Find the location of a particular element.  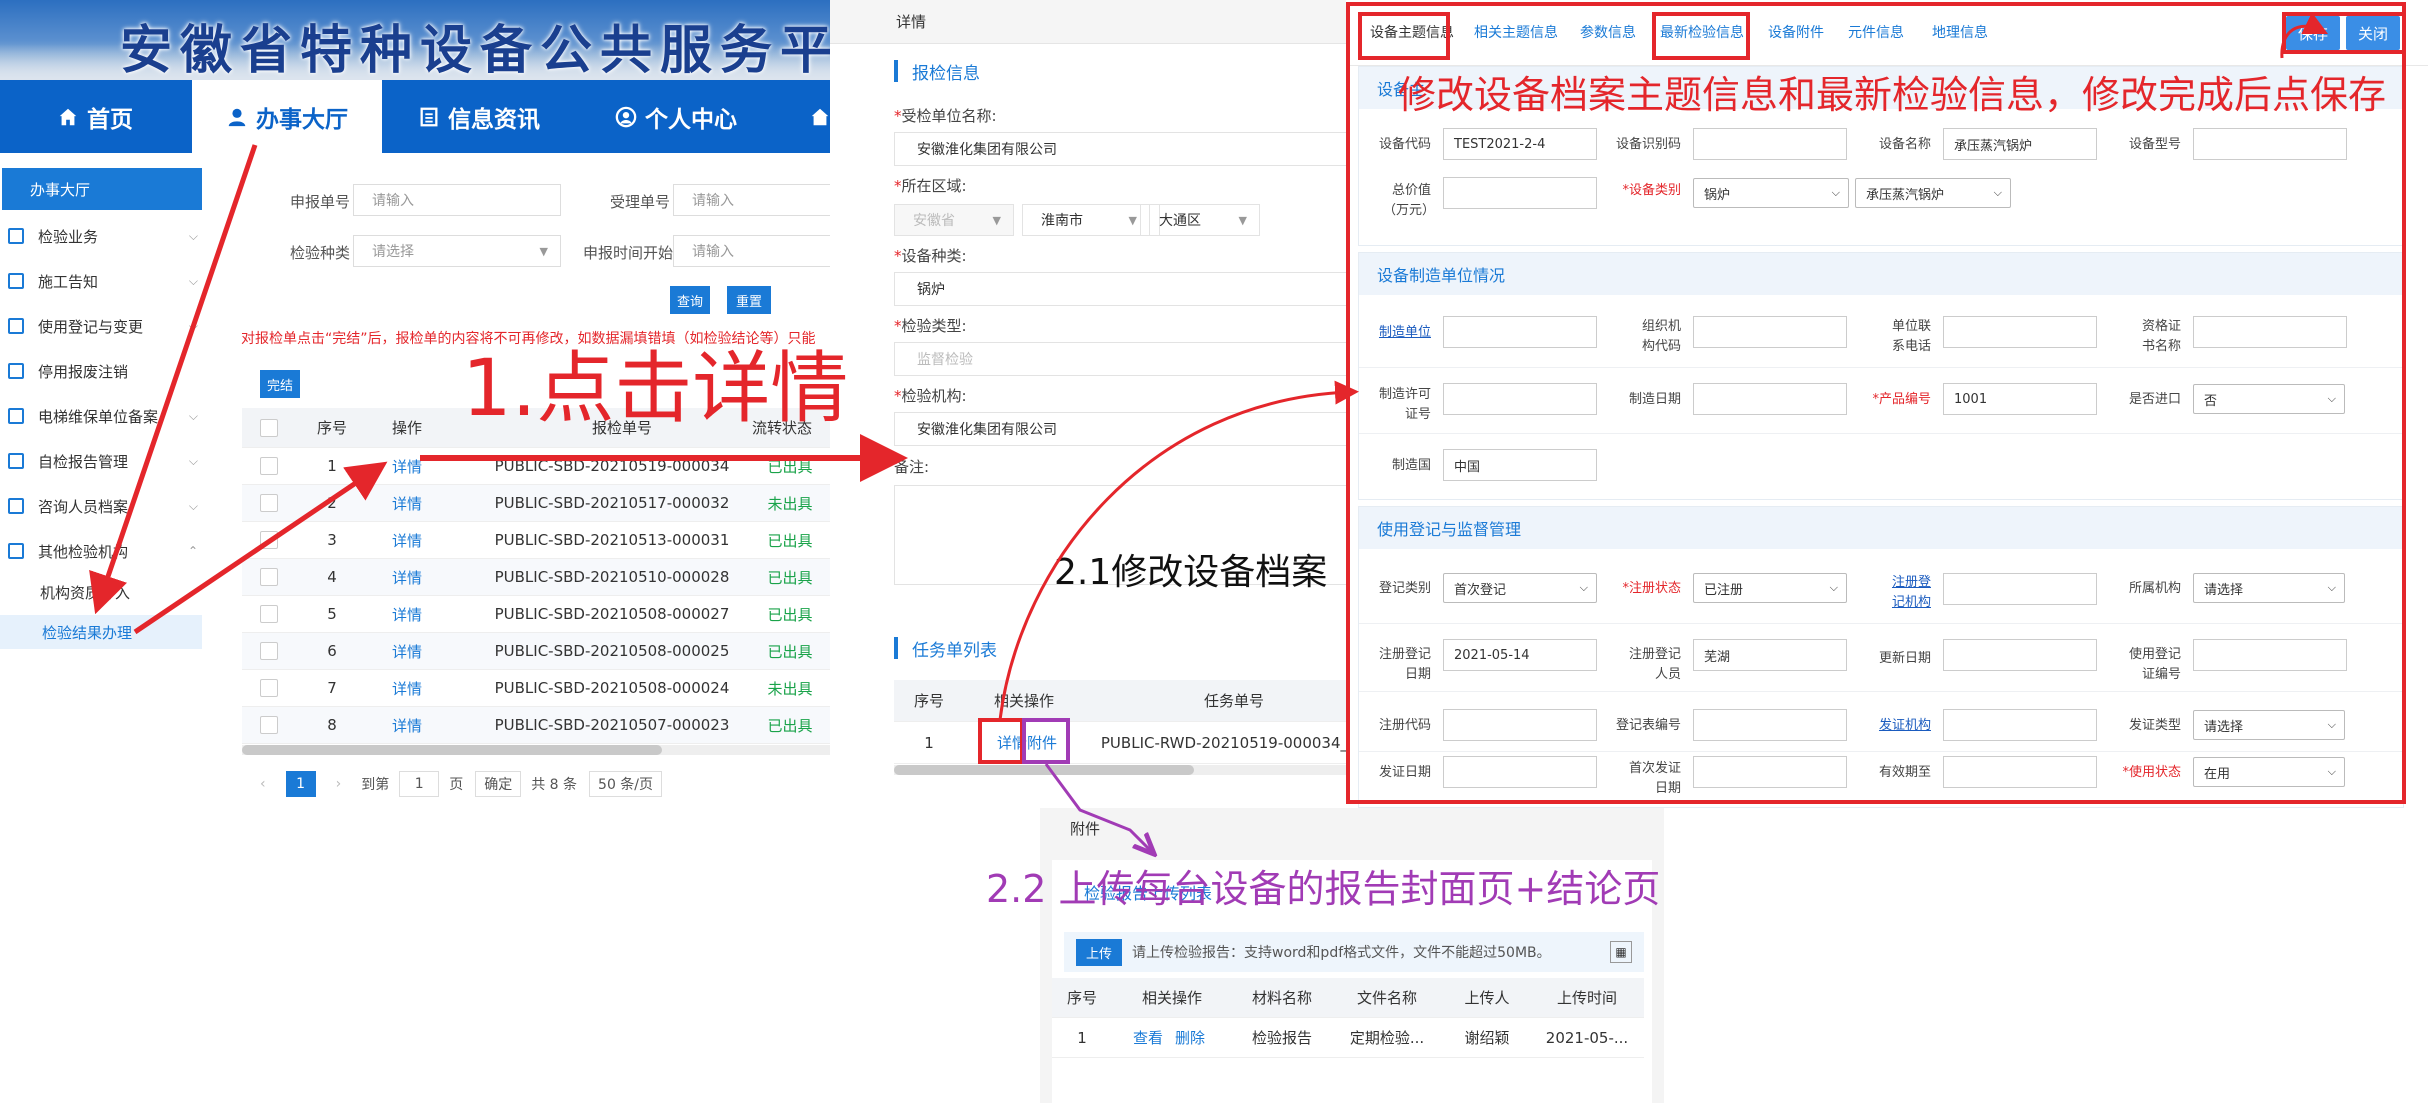

issue-type-label: 发证类型 is located at coordinates (2154, 725).